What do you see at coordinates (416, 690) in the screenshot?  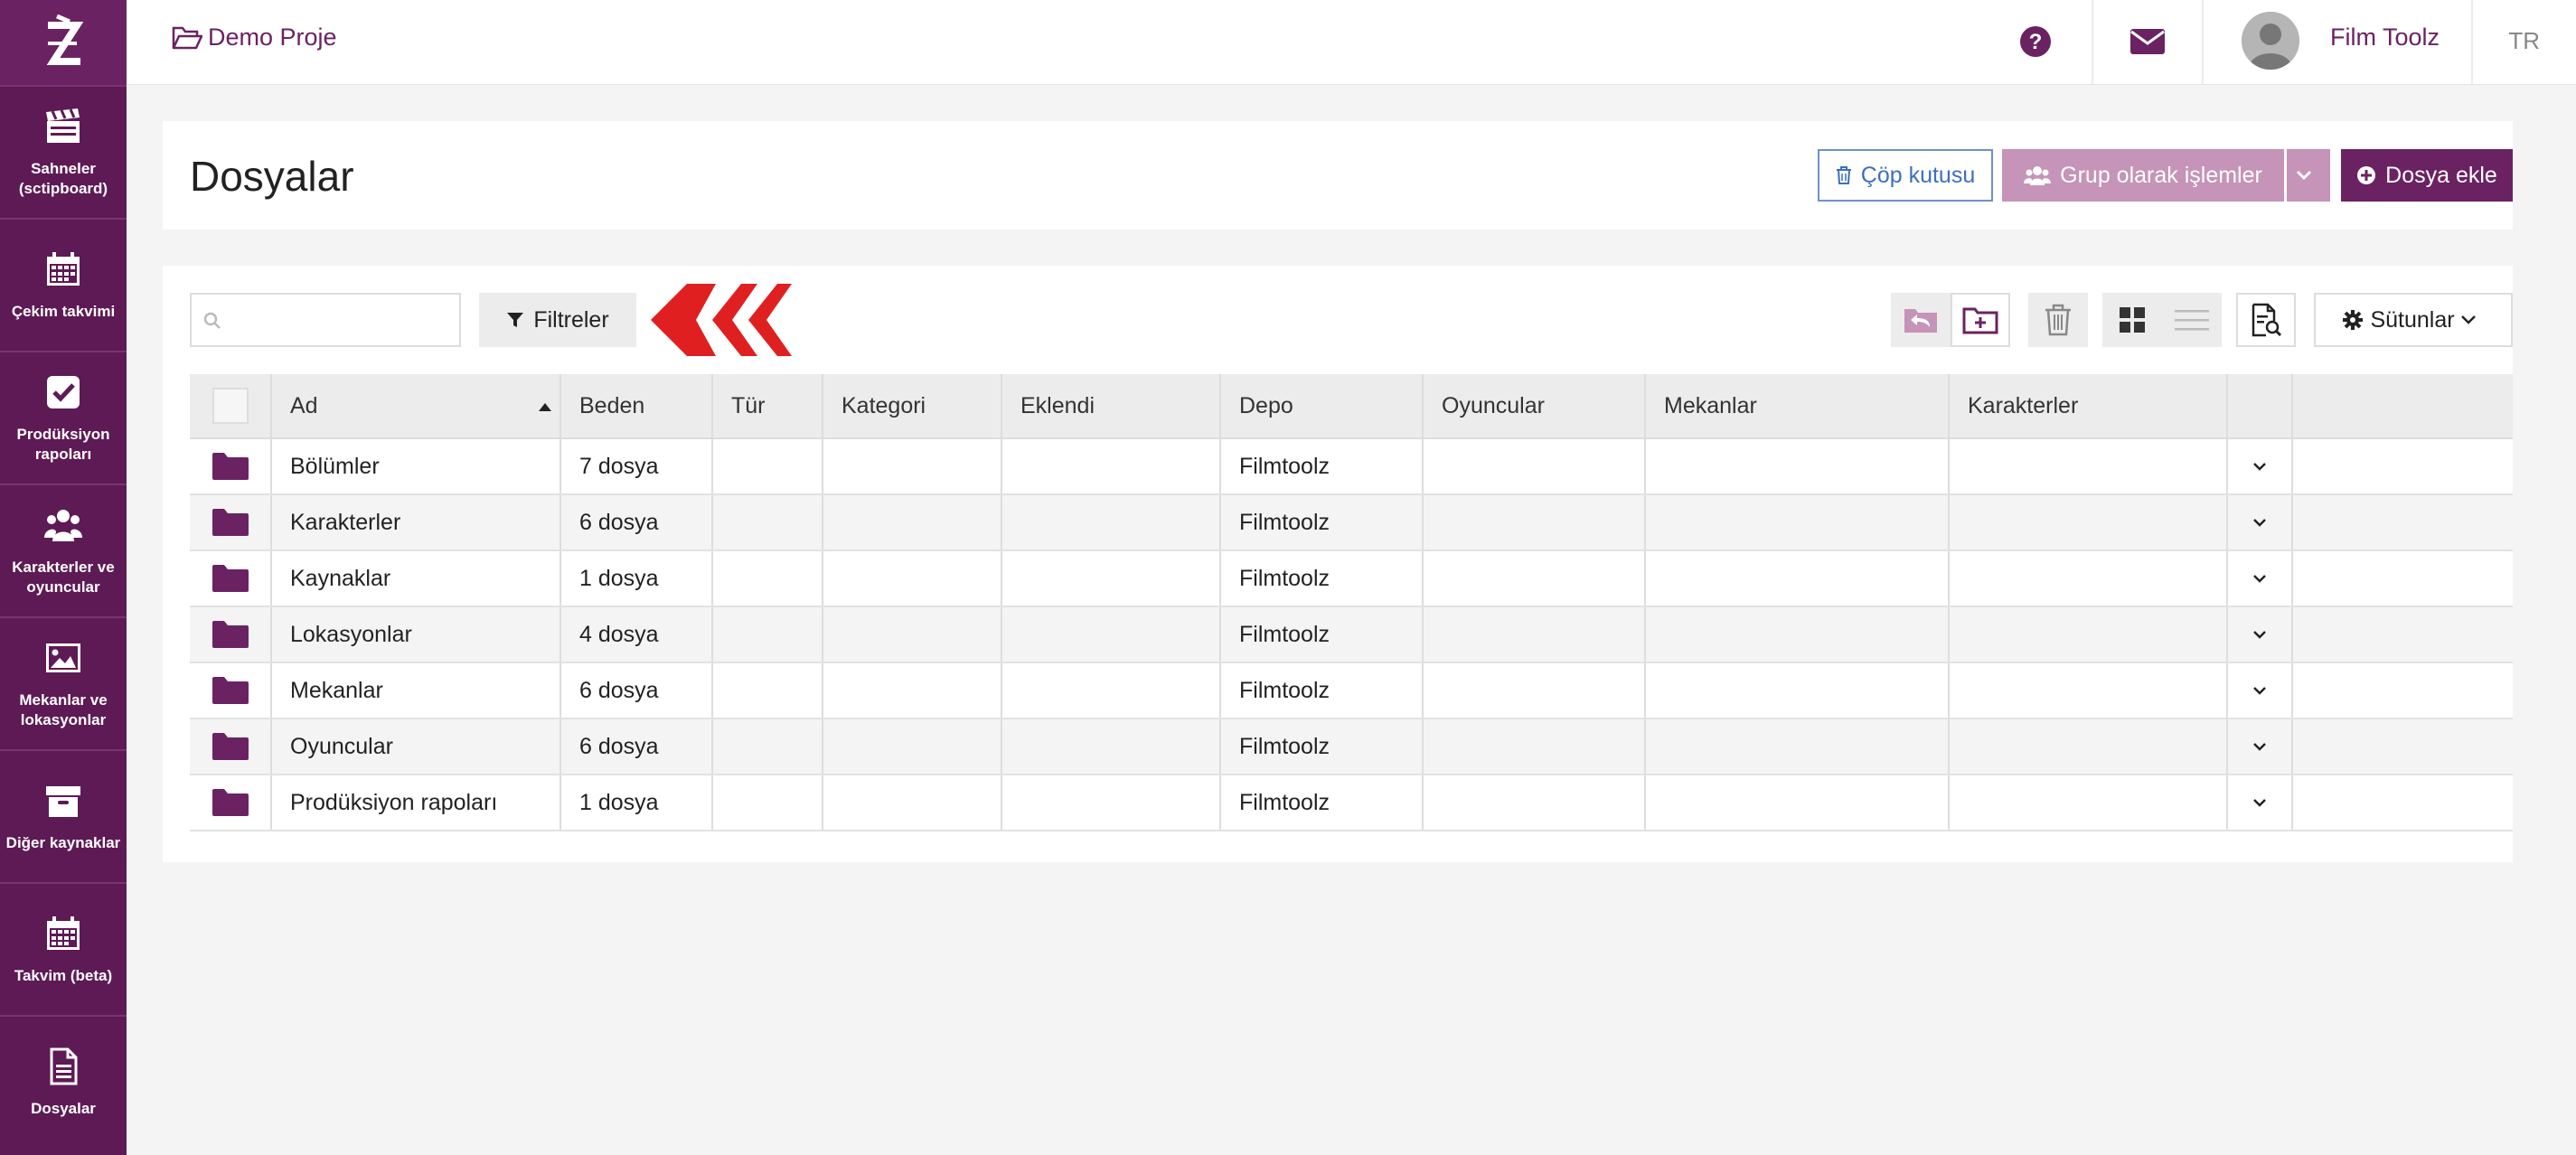 I see `name-cell: Mekanlar` at bounding box center [416, 690].